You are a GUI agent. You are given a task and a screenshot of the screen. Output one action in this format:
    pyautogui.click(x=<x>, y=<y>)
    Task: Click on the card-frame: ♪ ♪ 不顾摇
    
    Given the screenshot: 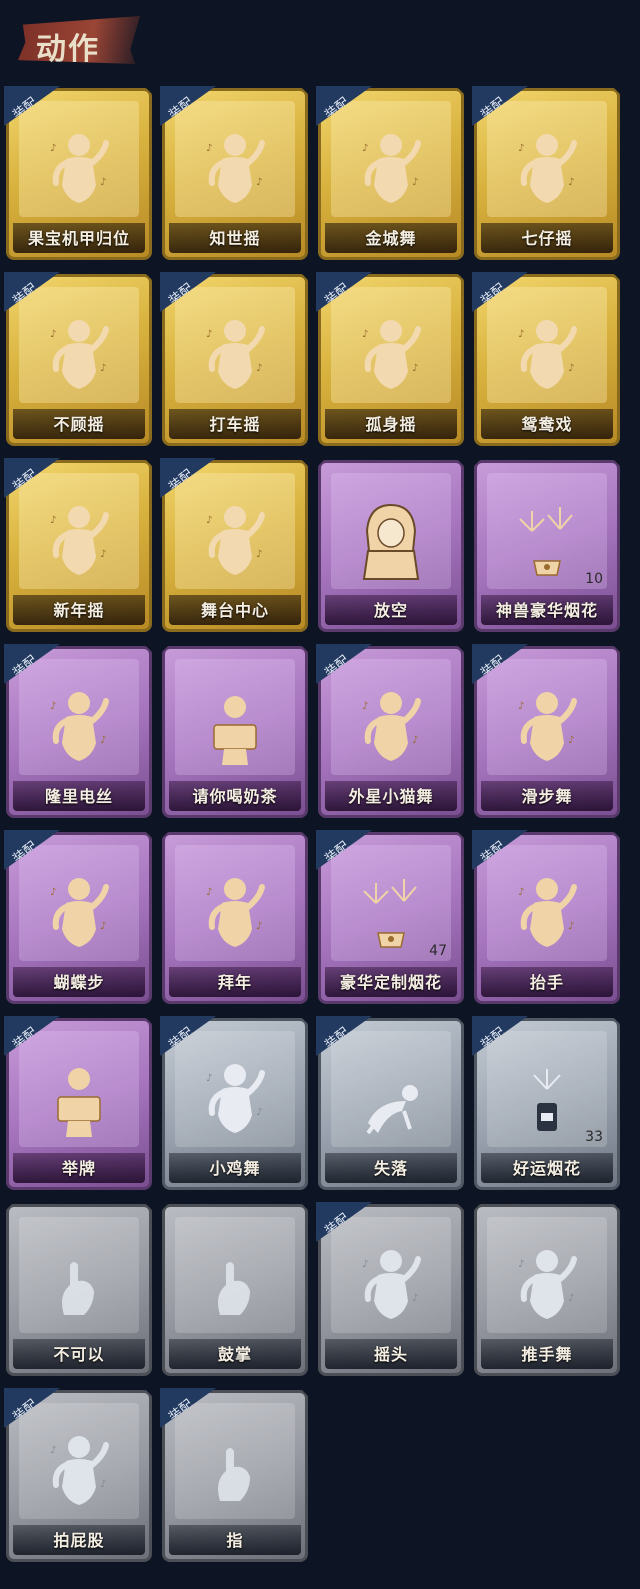 What is the action you would take?
    pyautogui.click(x=79, y=360)
    